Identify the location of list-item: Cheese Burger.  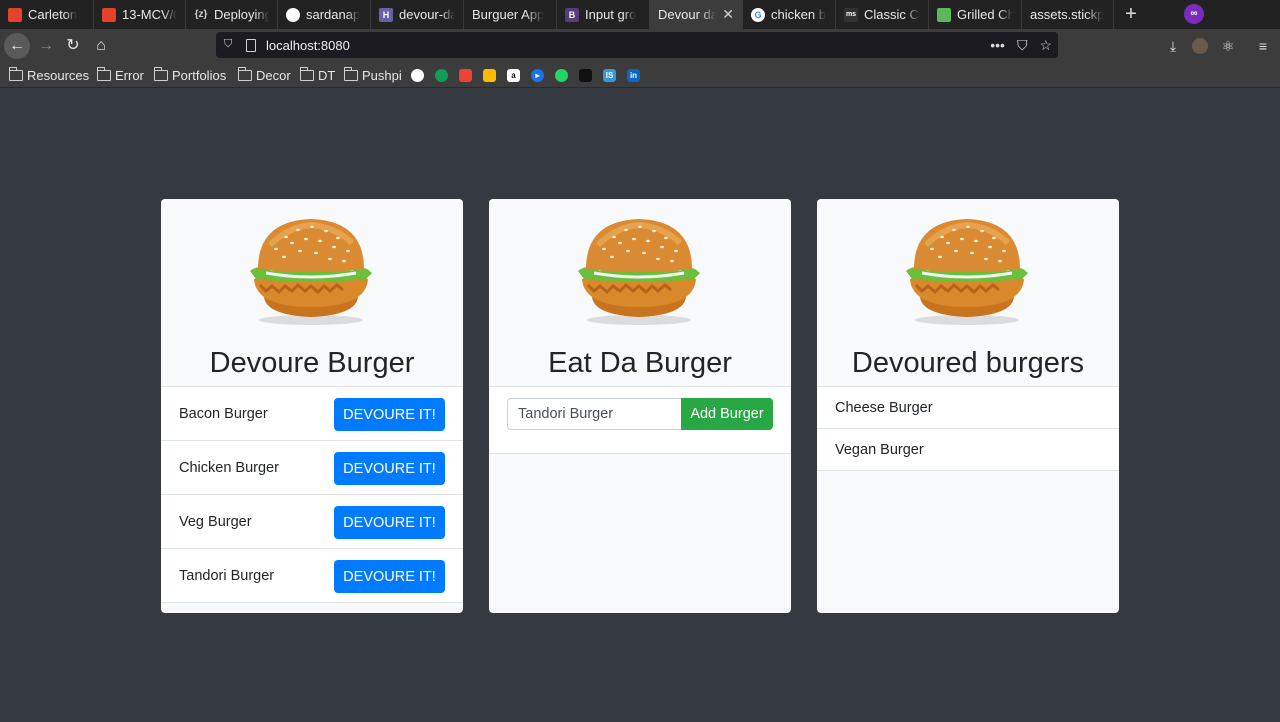
(968, 408).